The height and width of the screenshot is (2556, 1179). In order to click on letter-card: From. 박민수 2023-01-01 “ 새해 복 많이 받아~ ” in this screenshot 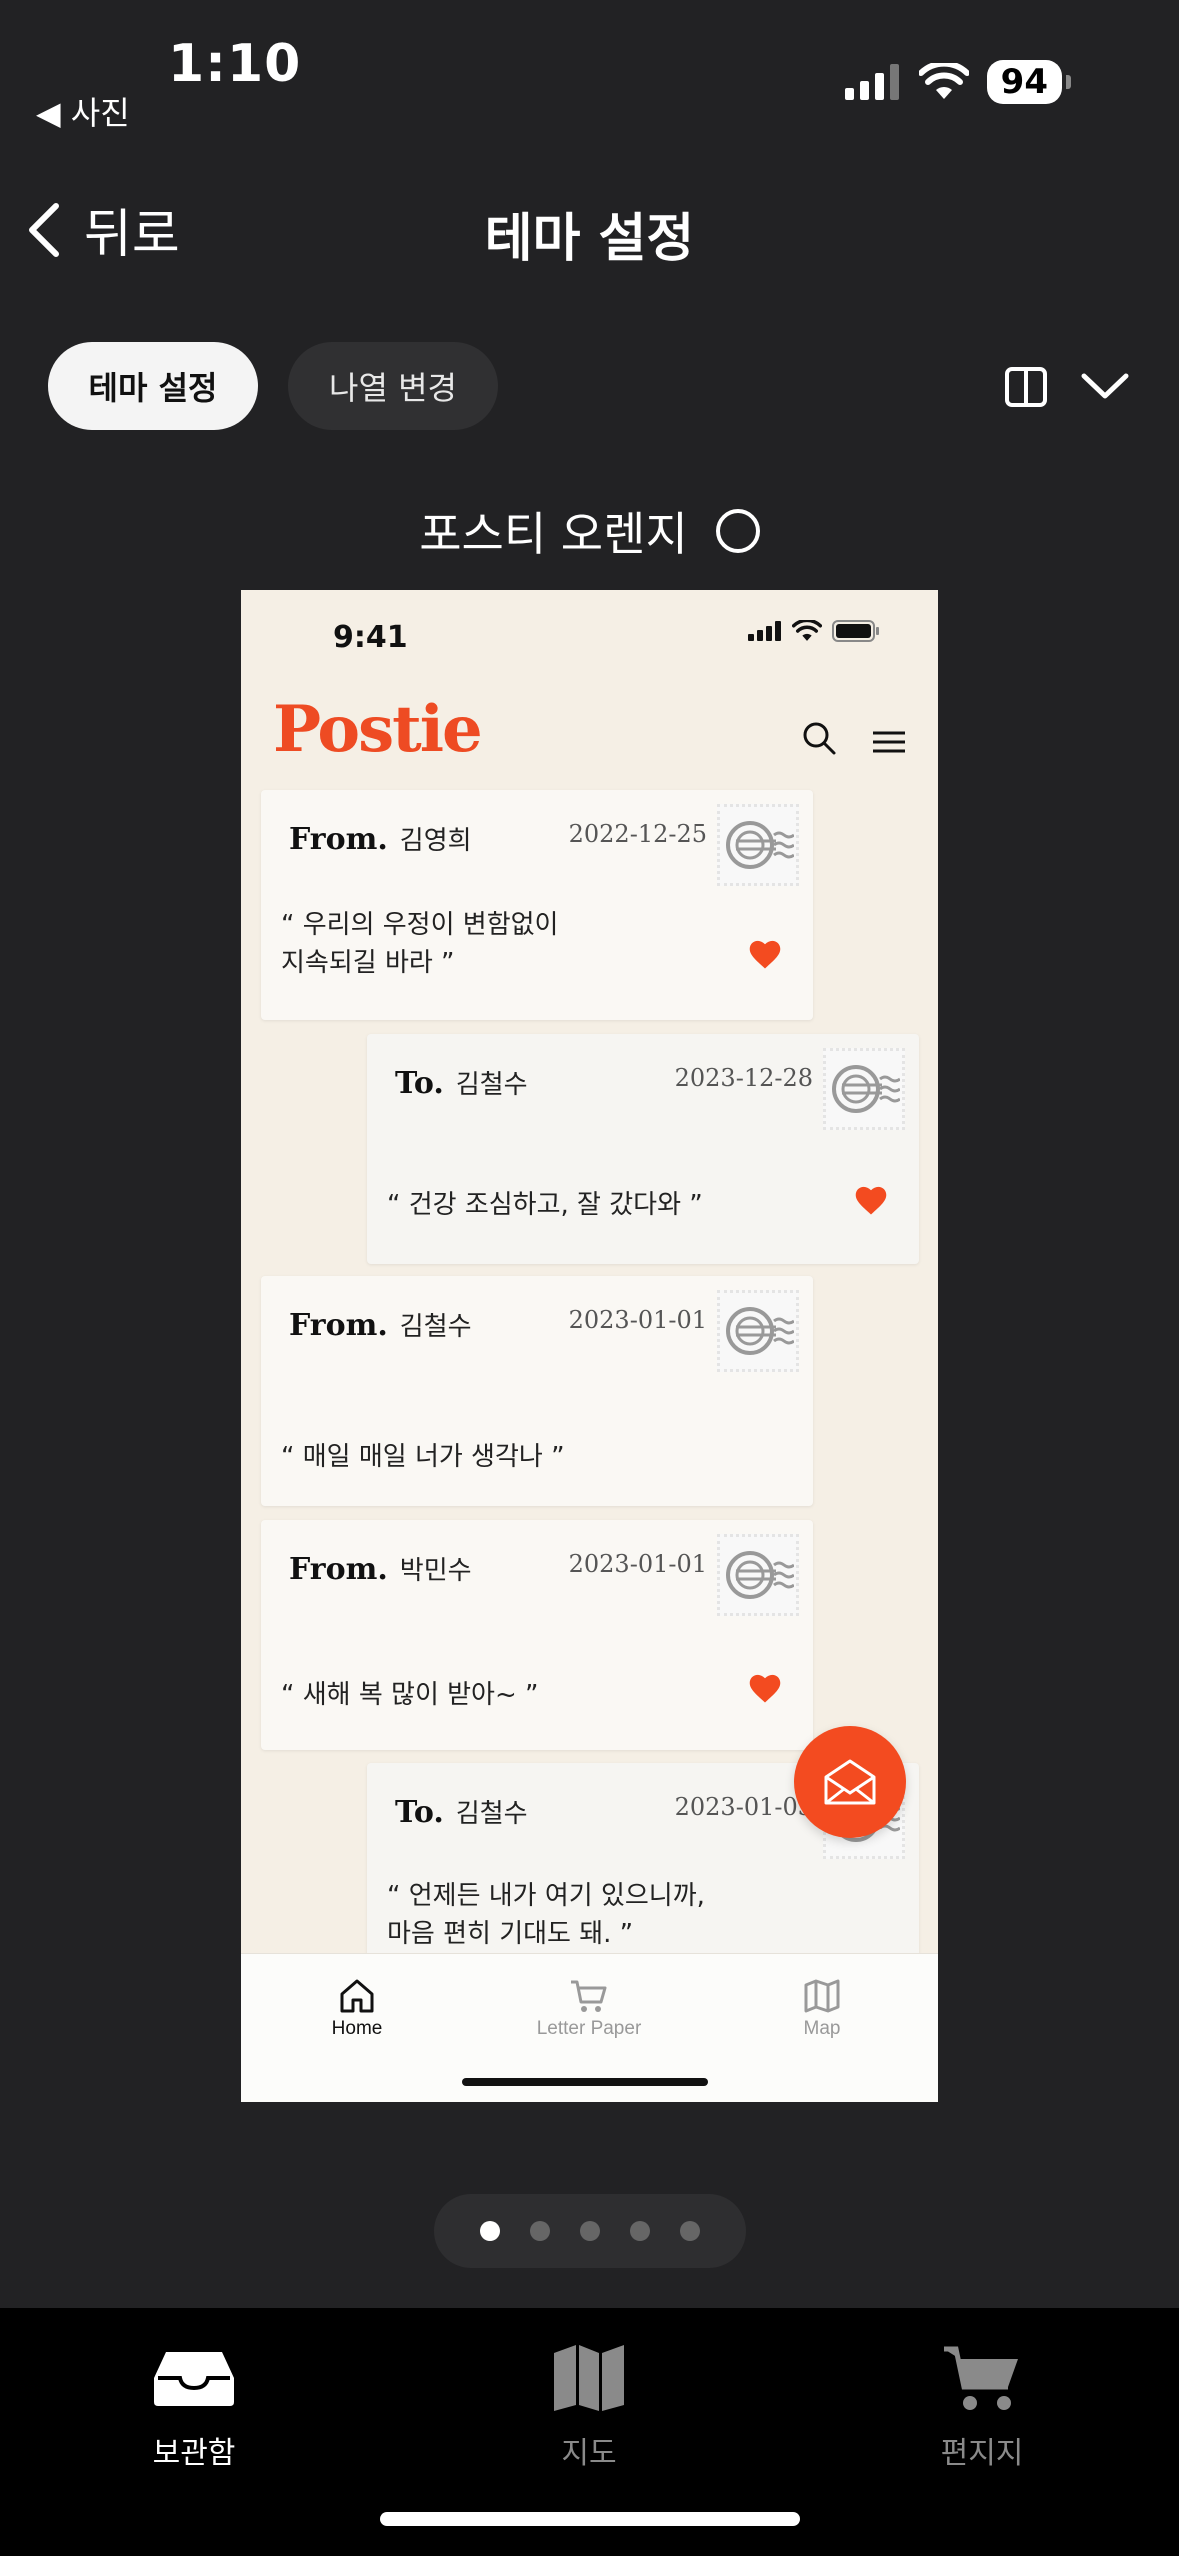, I will do `click(537, 1635)`.